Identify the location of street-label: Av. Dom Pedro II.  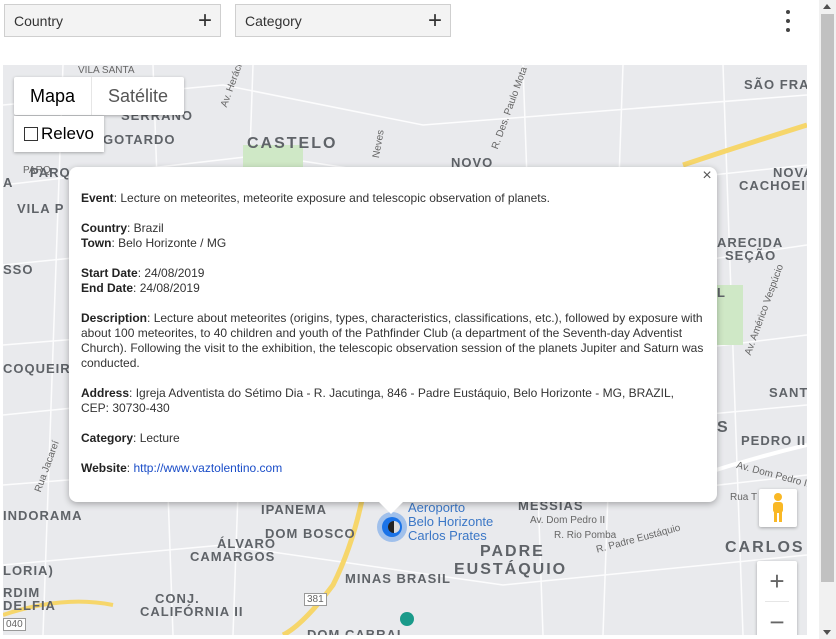
(568, 520).